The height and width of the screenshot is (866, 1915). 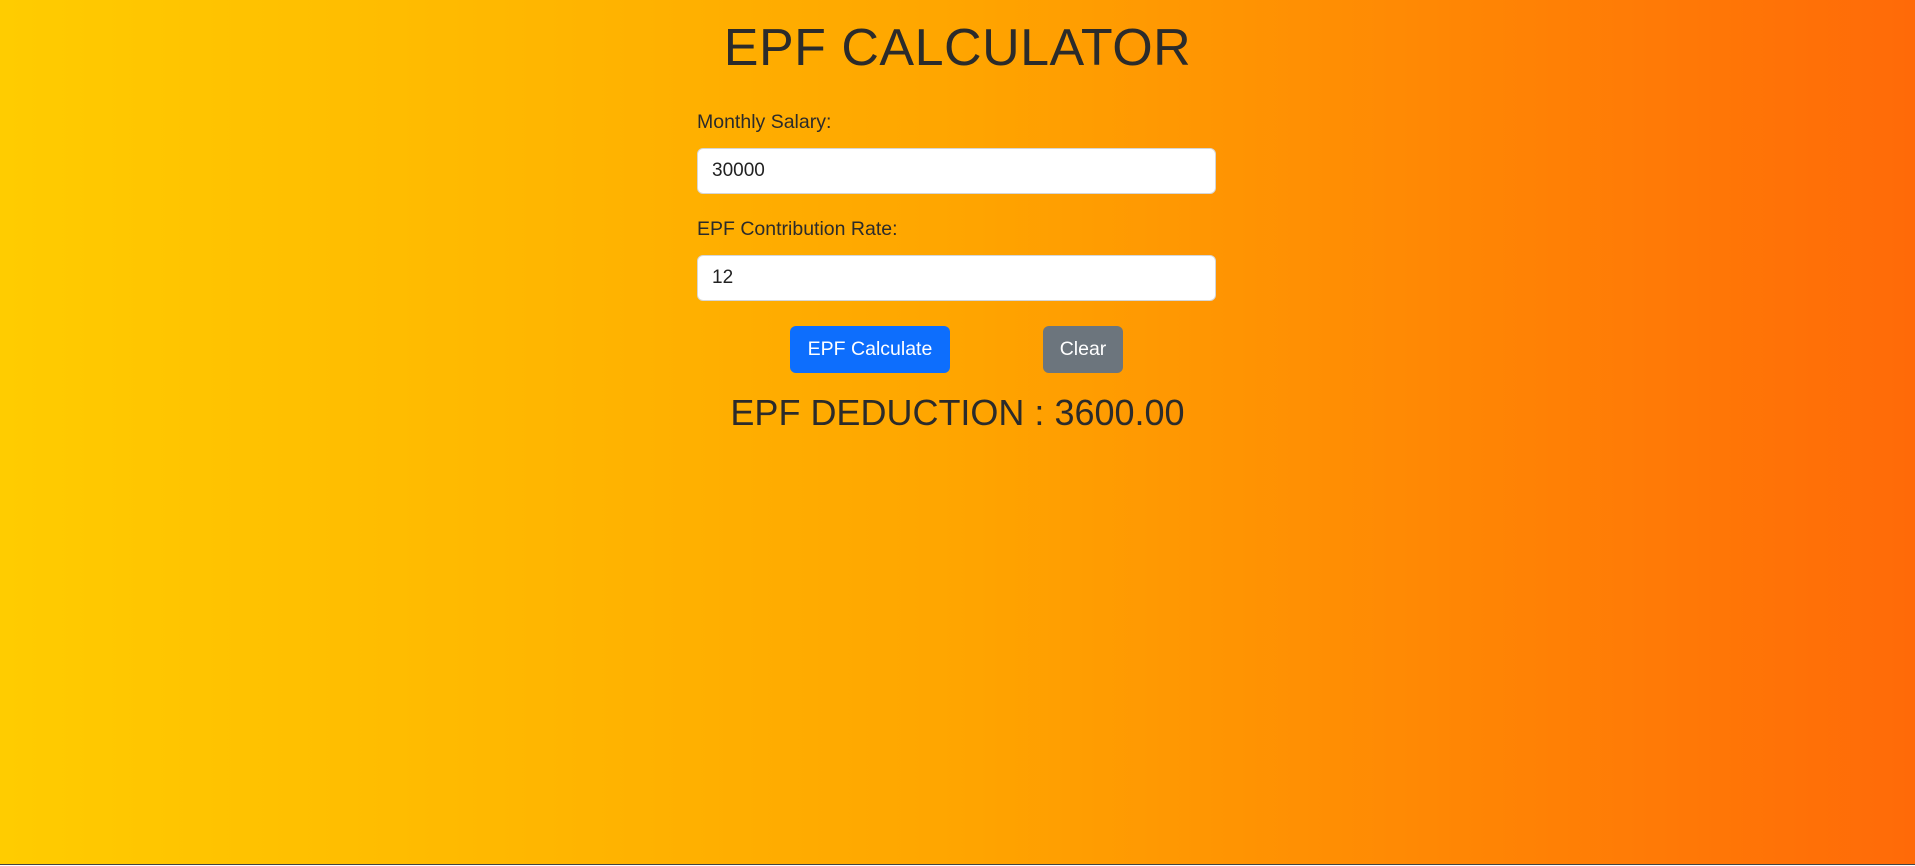 What do you see at coordinates (957, 48) in the screenshot?
I see `page-title: EPF CALCULATOR` at bounding box center [957, 48].